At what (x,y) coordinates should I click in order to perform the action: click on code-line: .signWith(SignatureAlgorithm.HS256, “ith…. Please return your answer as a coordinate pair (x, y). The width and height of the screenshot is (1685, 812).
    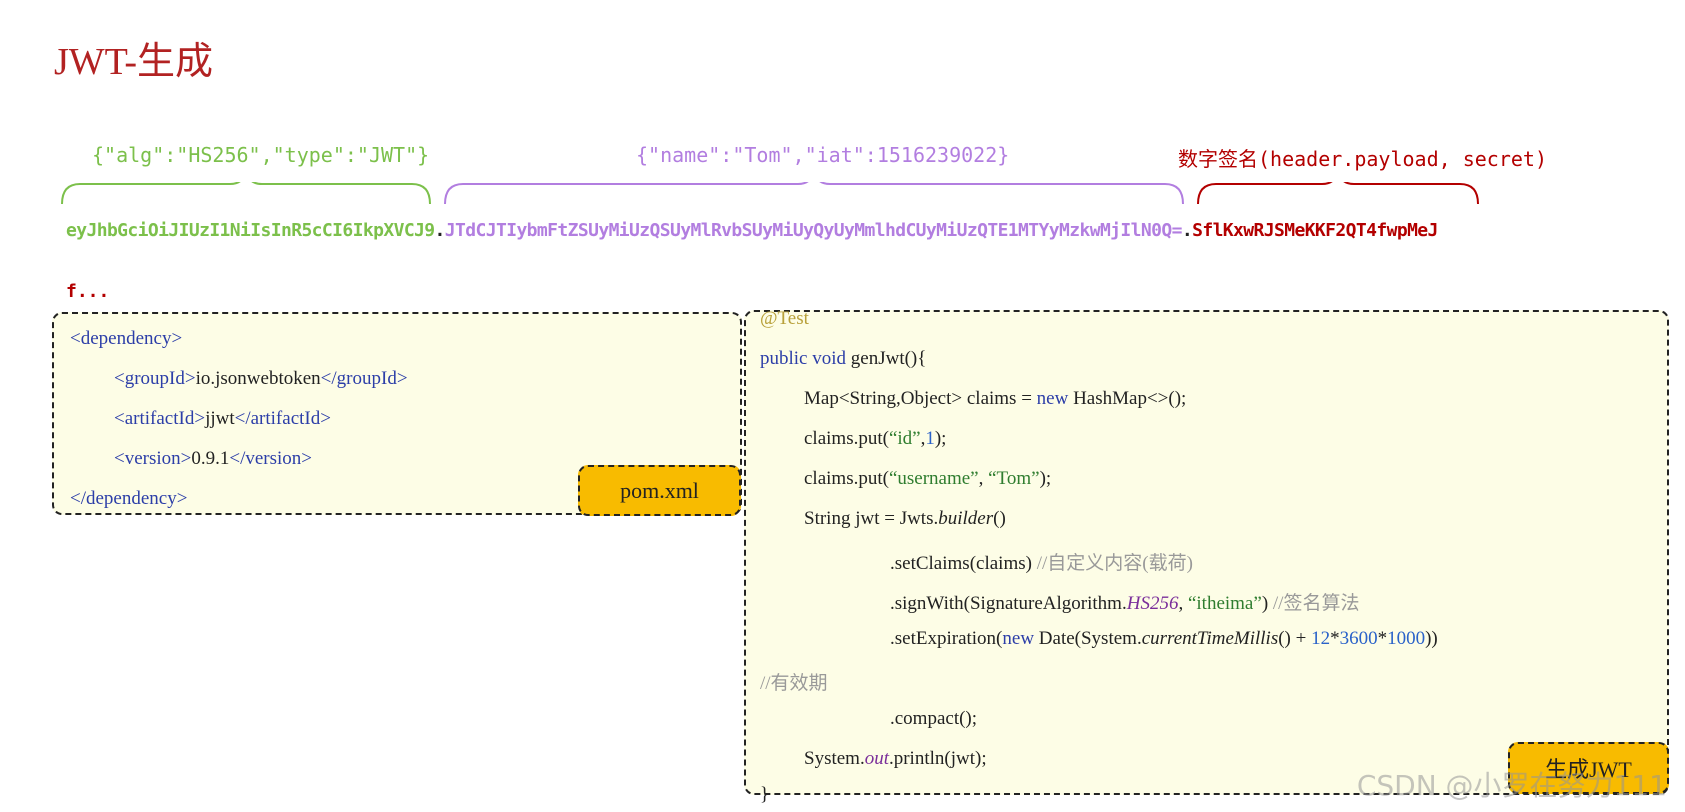
    Looking at the image, I should click on (1125, 603).